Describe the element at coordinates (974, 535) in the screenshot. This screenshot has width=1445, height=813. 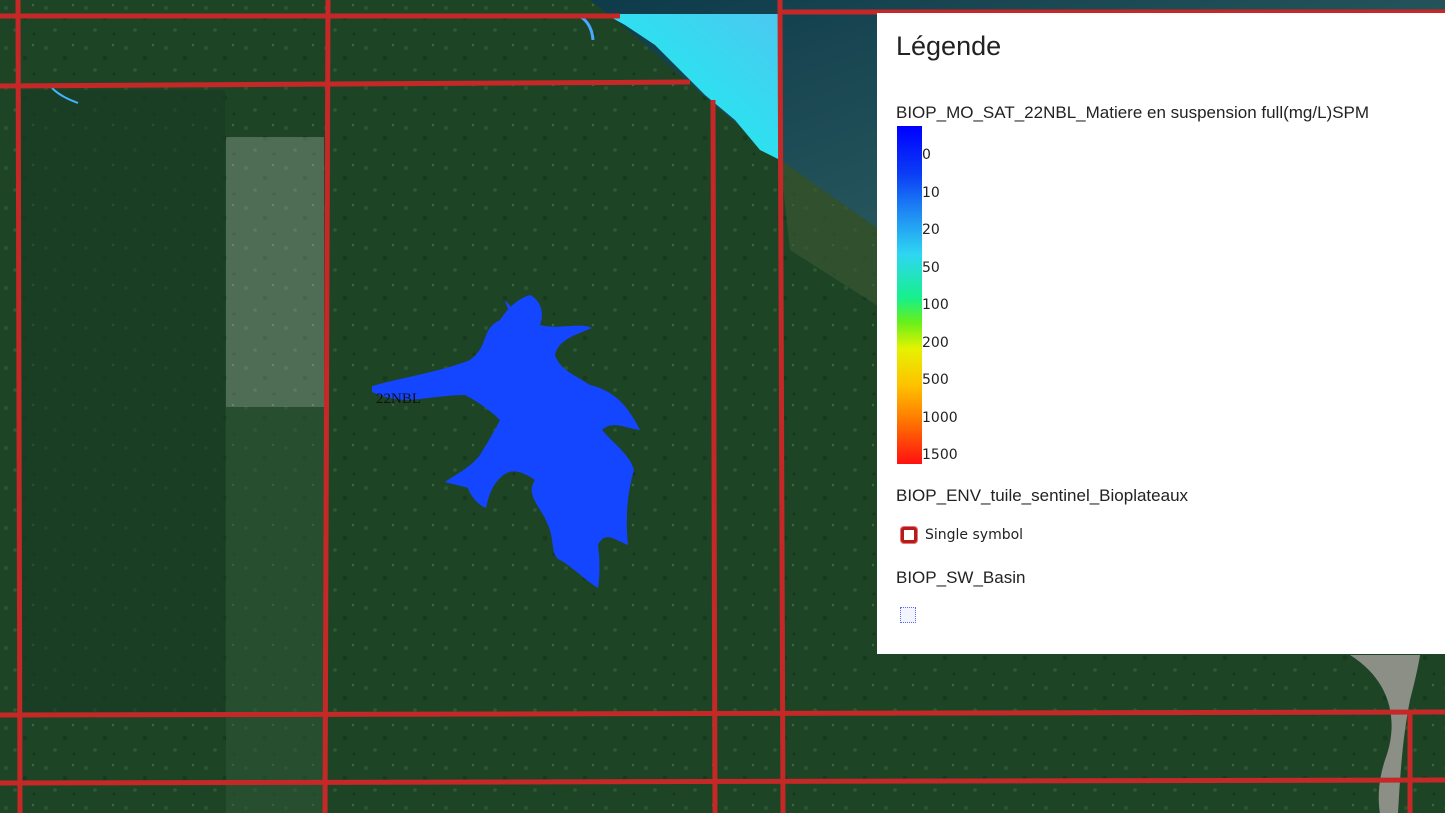
I see `single-symbol-label: Single symbol` at that location.